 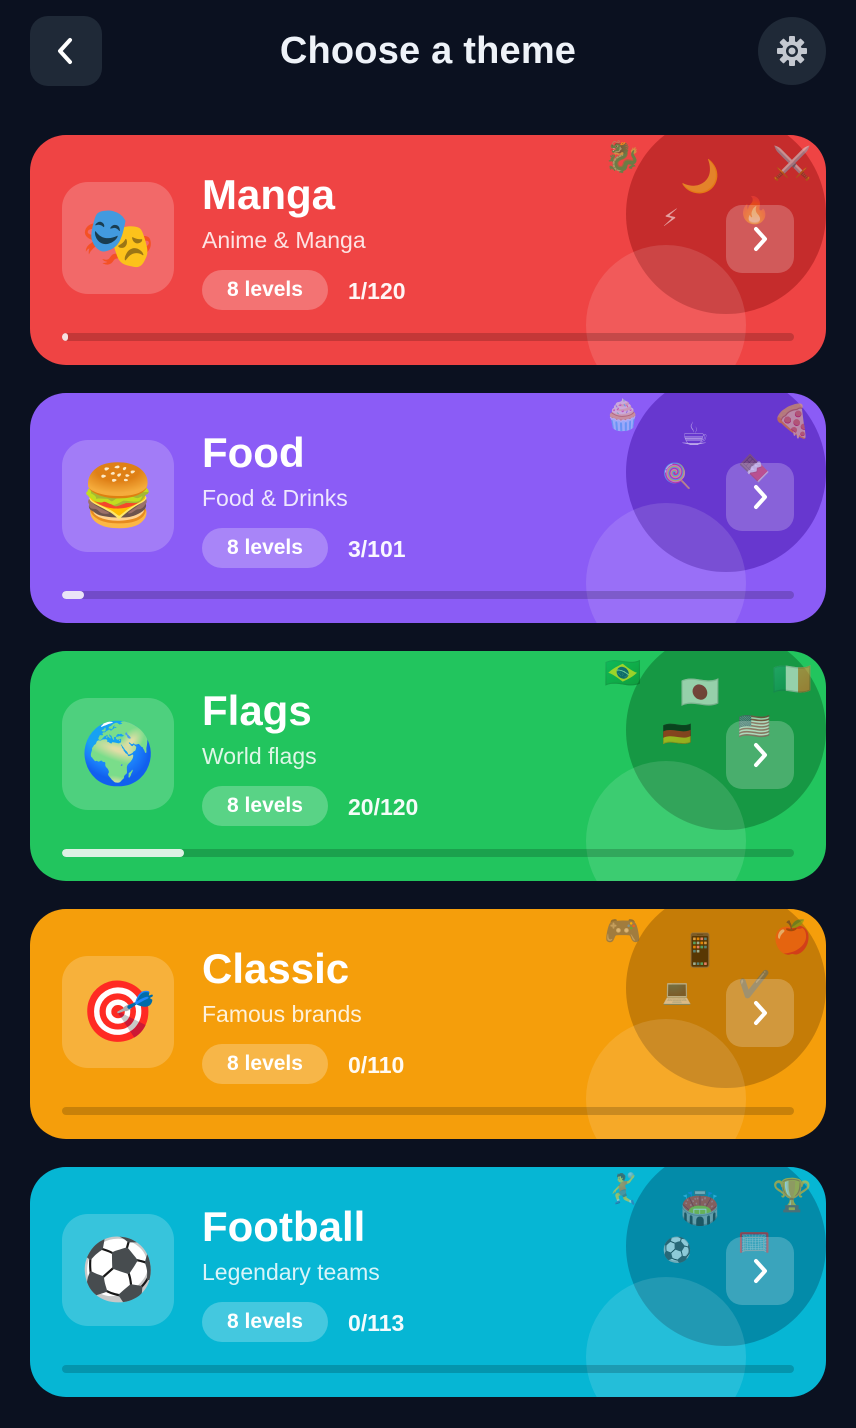 I want to click on theme-icon: 🌍, so click(x=118, y=754).